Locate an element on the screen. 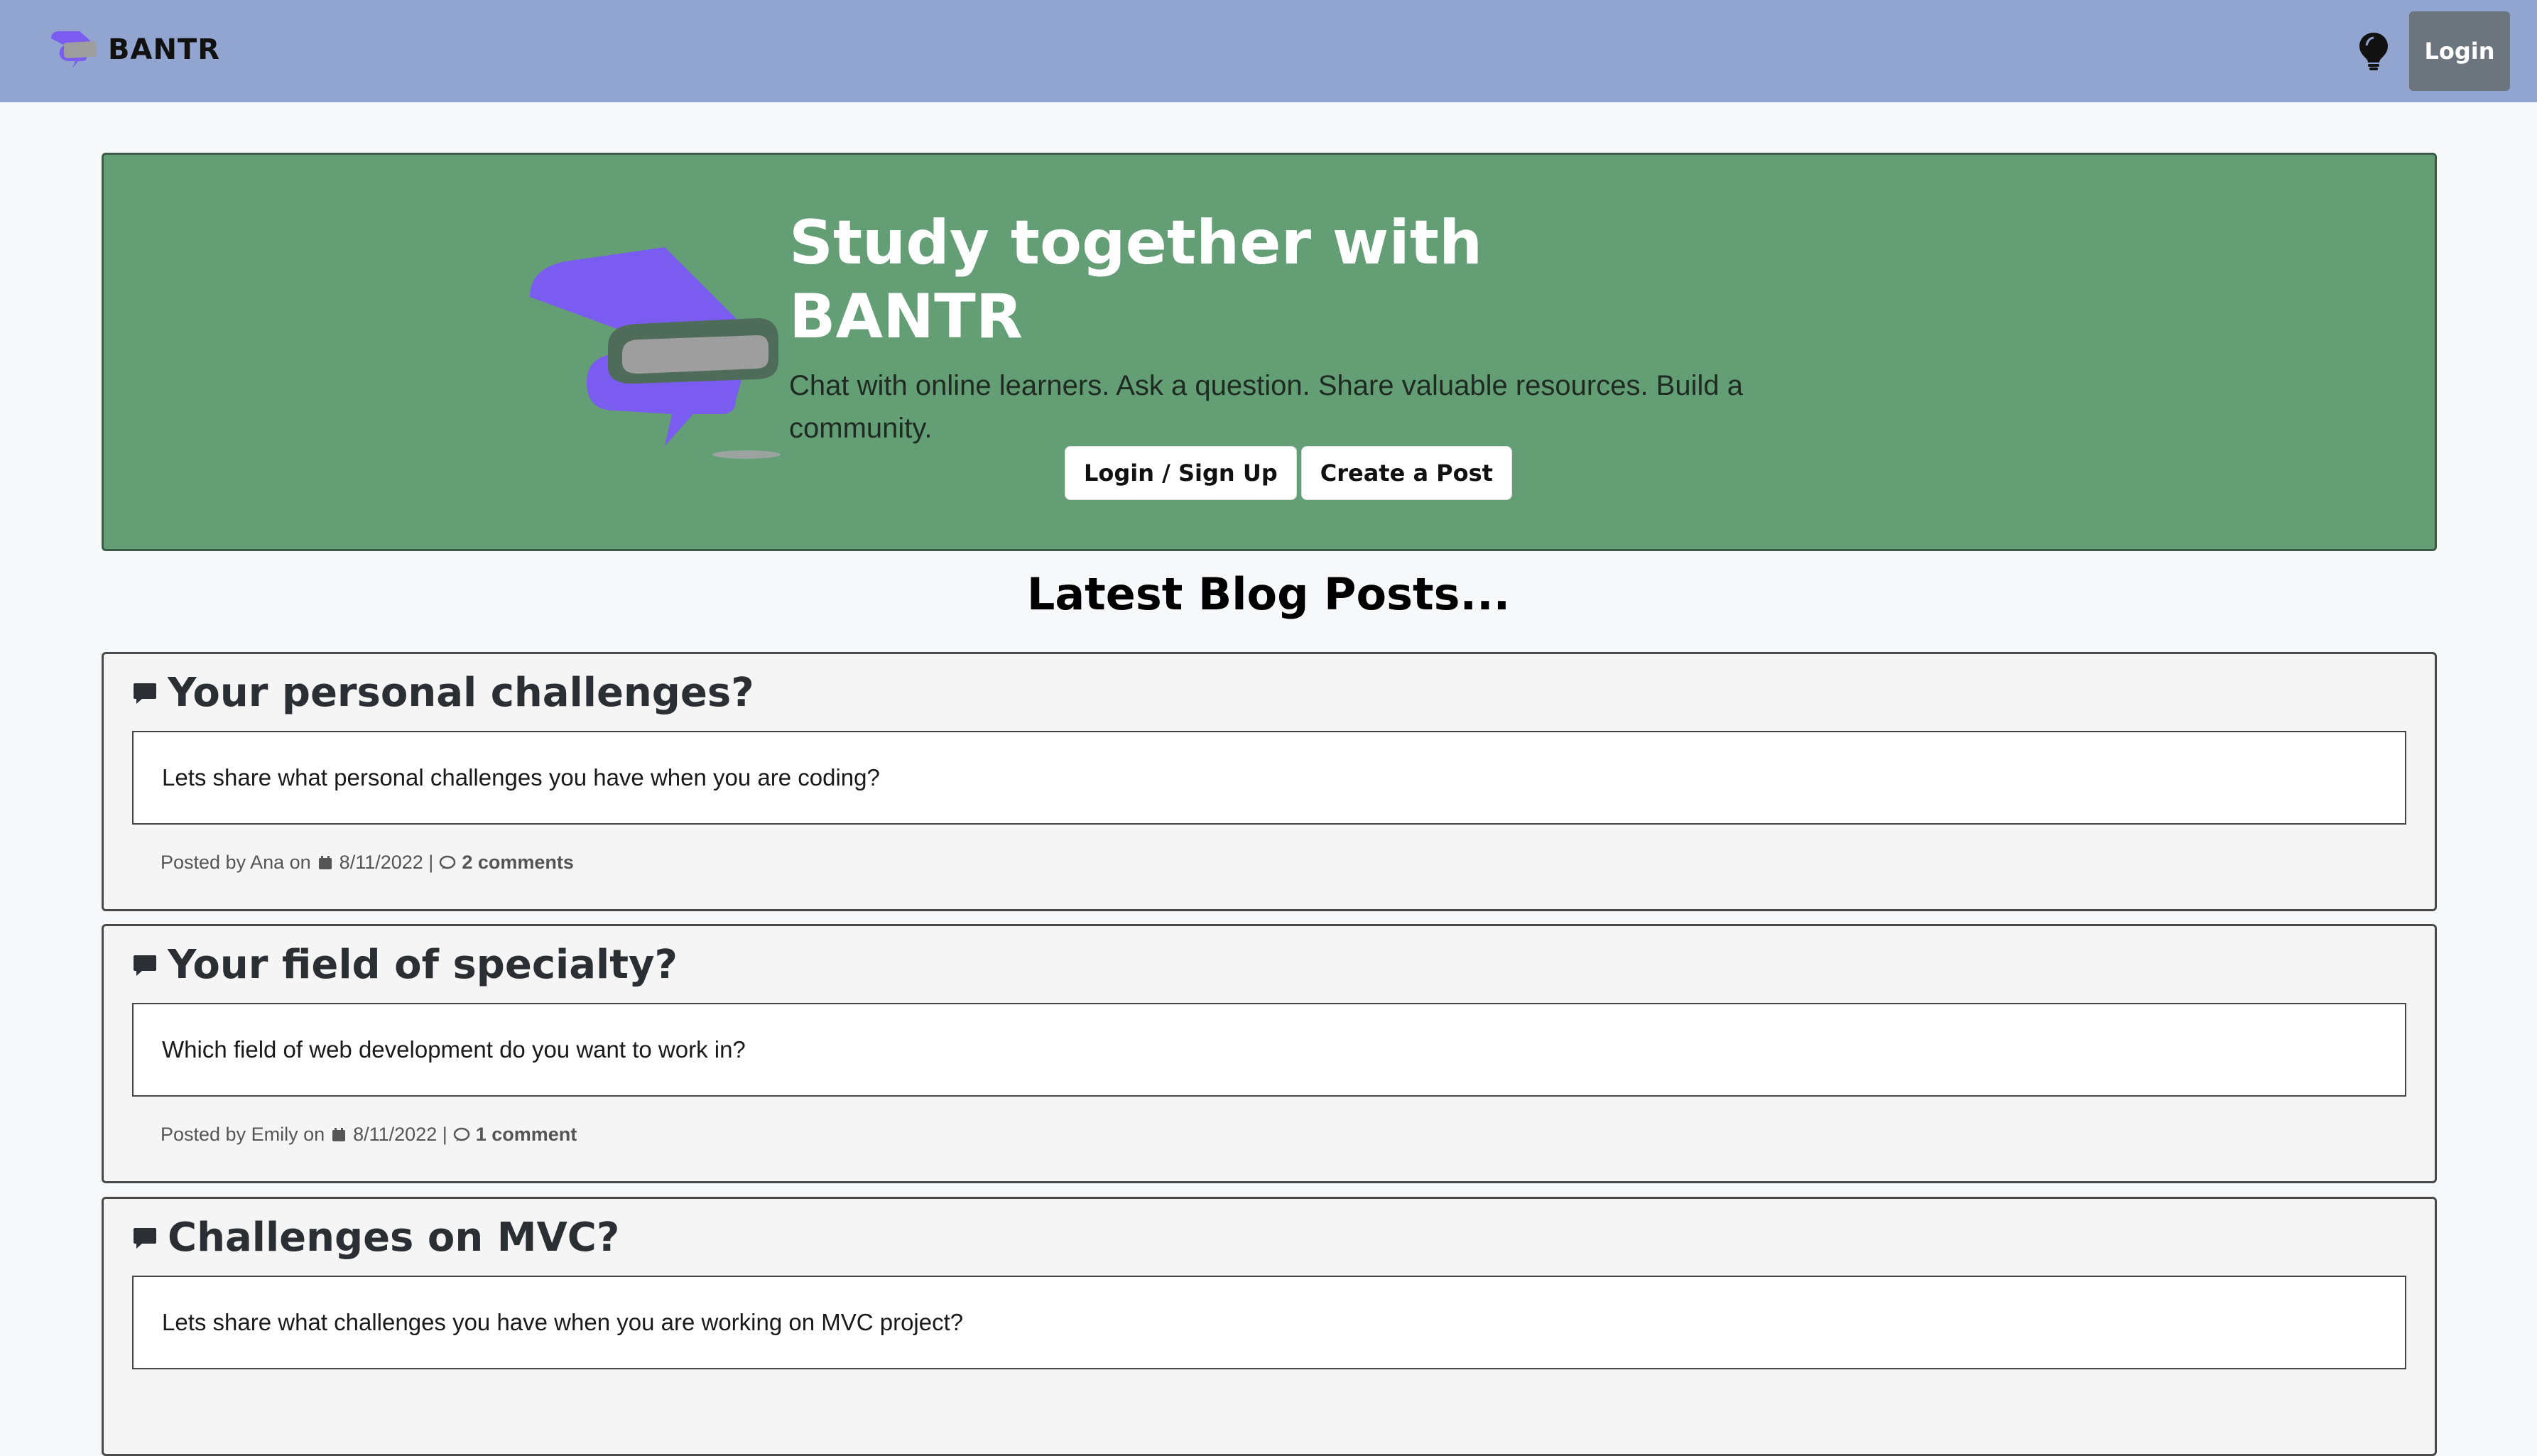 This screenshot has height=1456, width=2537. post-title: Your personal challenges? is located at coordinates (461, 693).